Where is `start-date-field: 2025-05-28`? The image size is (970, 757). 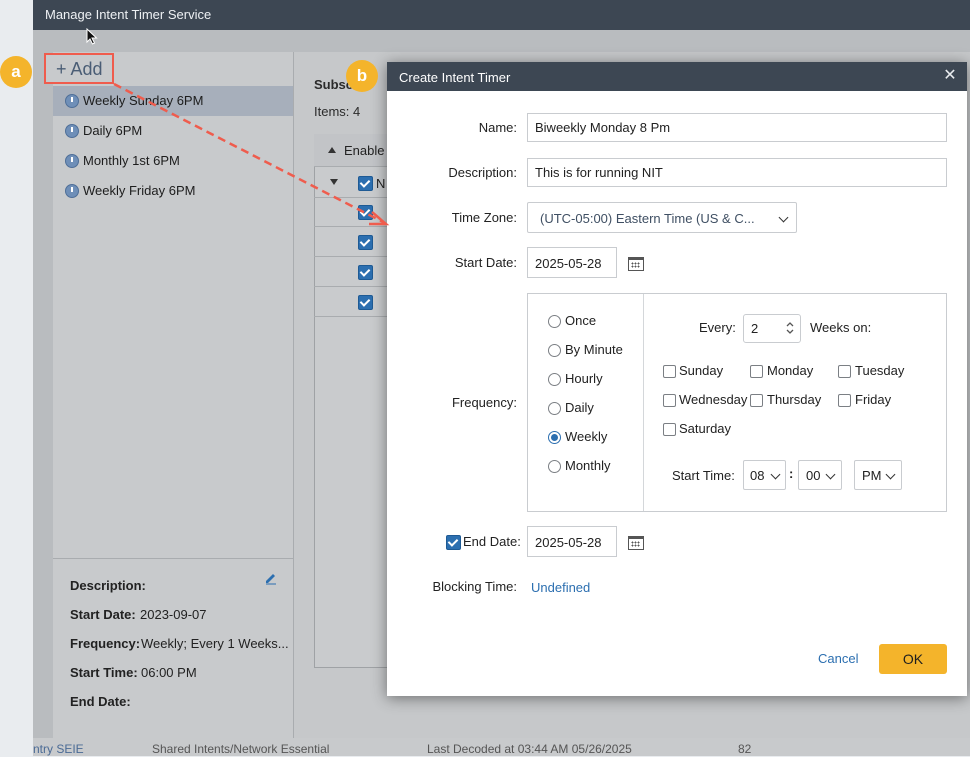 start-date-field: 2025-05-28 is located at coordinates (572, 262).